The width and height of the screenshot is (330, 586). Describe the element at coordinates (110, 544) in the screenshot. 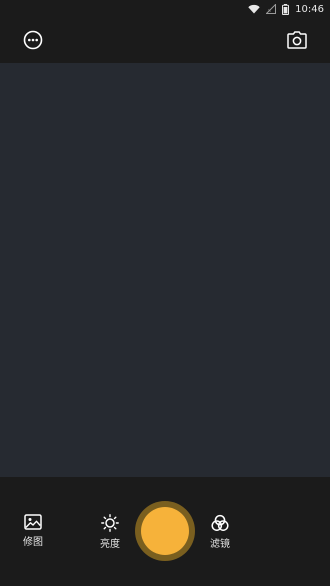

I see `brightness-label: 亮度` at that location.